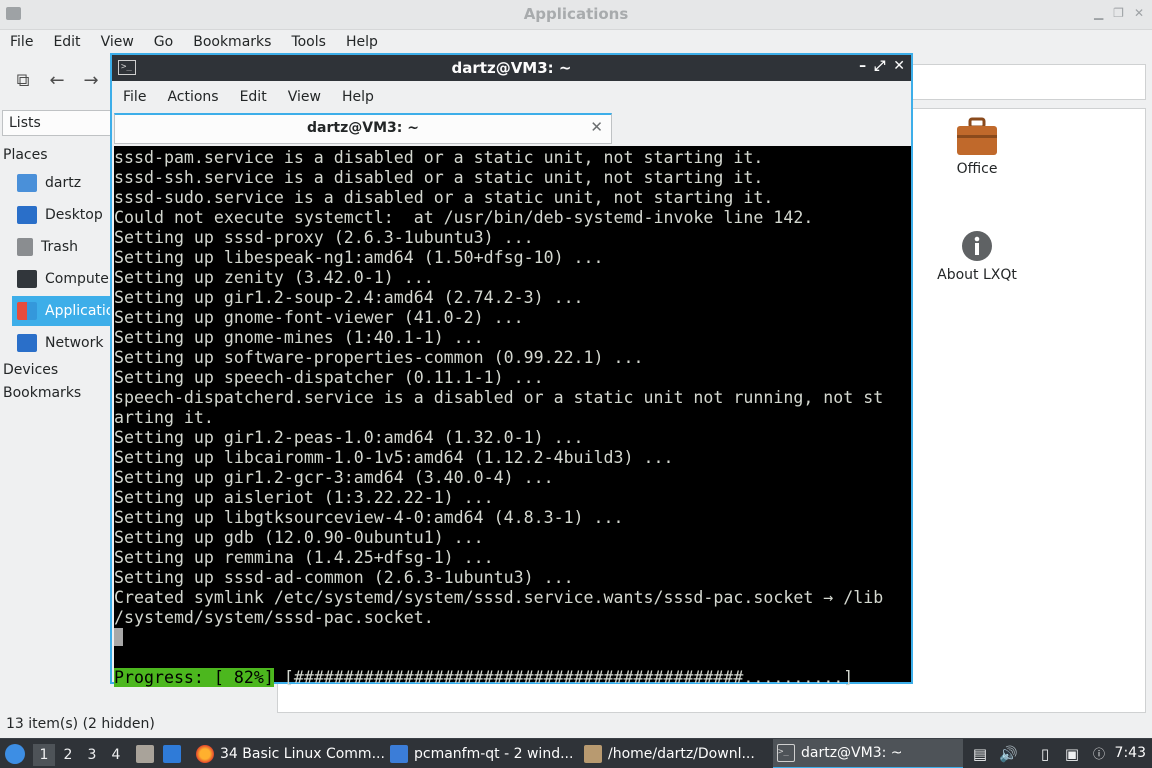  What do you see at coordinates (164, 417) in the screenshot?
I see `terminal-line: arting it.` at bounding box center [164, 417].